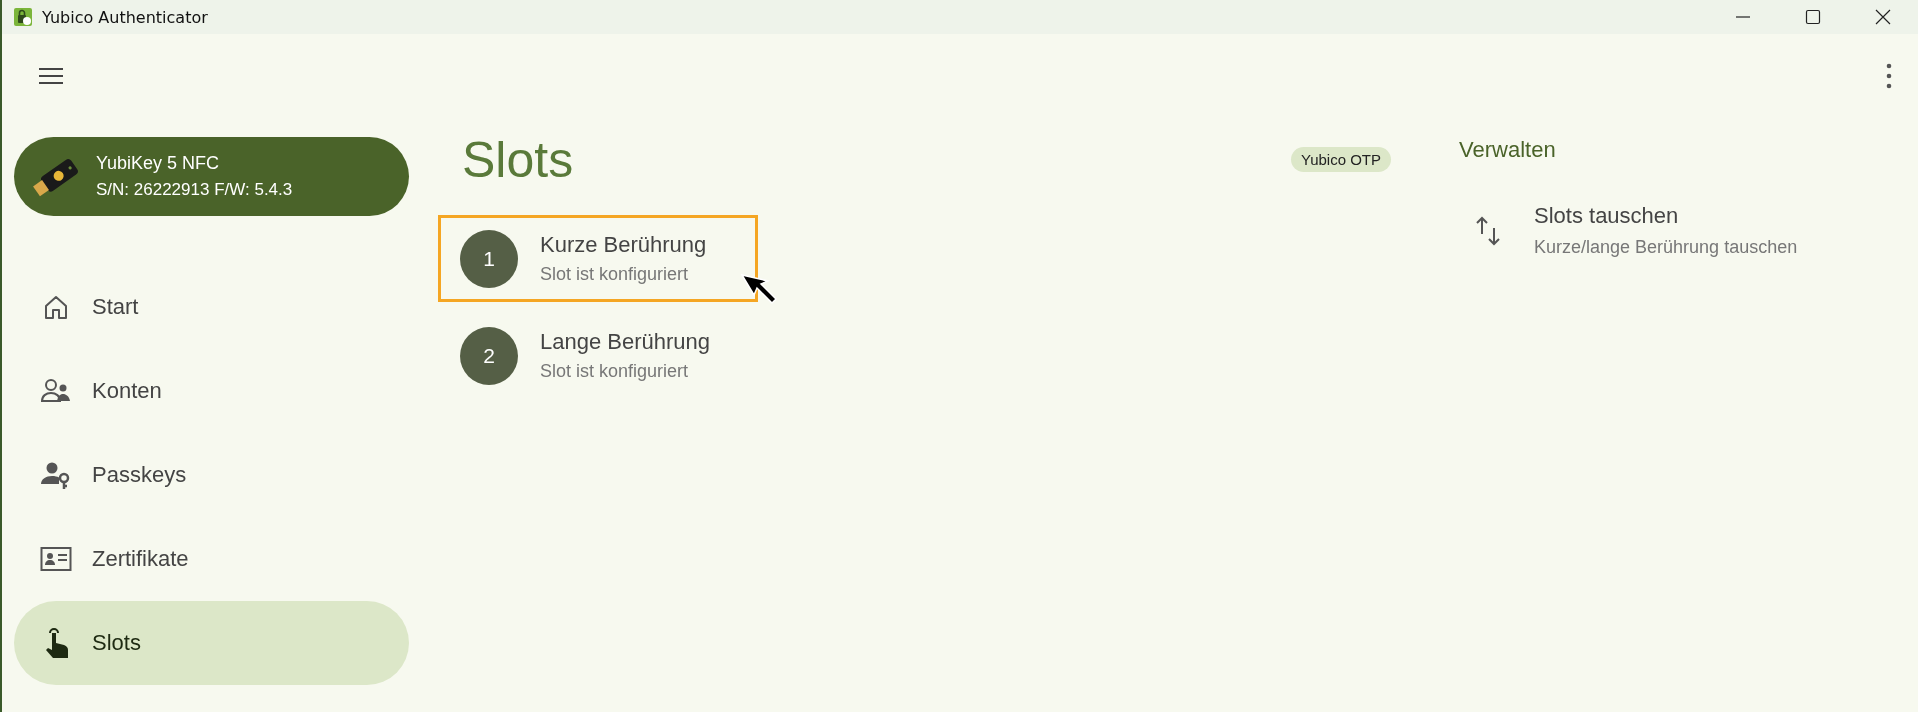 The image size is (1918, 712). Describe the element at coordinates (158, 163) in the screenshot. I see `device-name: YubiKey 5 NFC` at that location.